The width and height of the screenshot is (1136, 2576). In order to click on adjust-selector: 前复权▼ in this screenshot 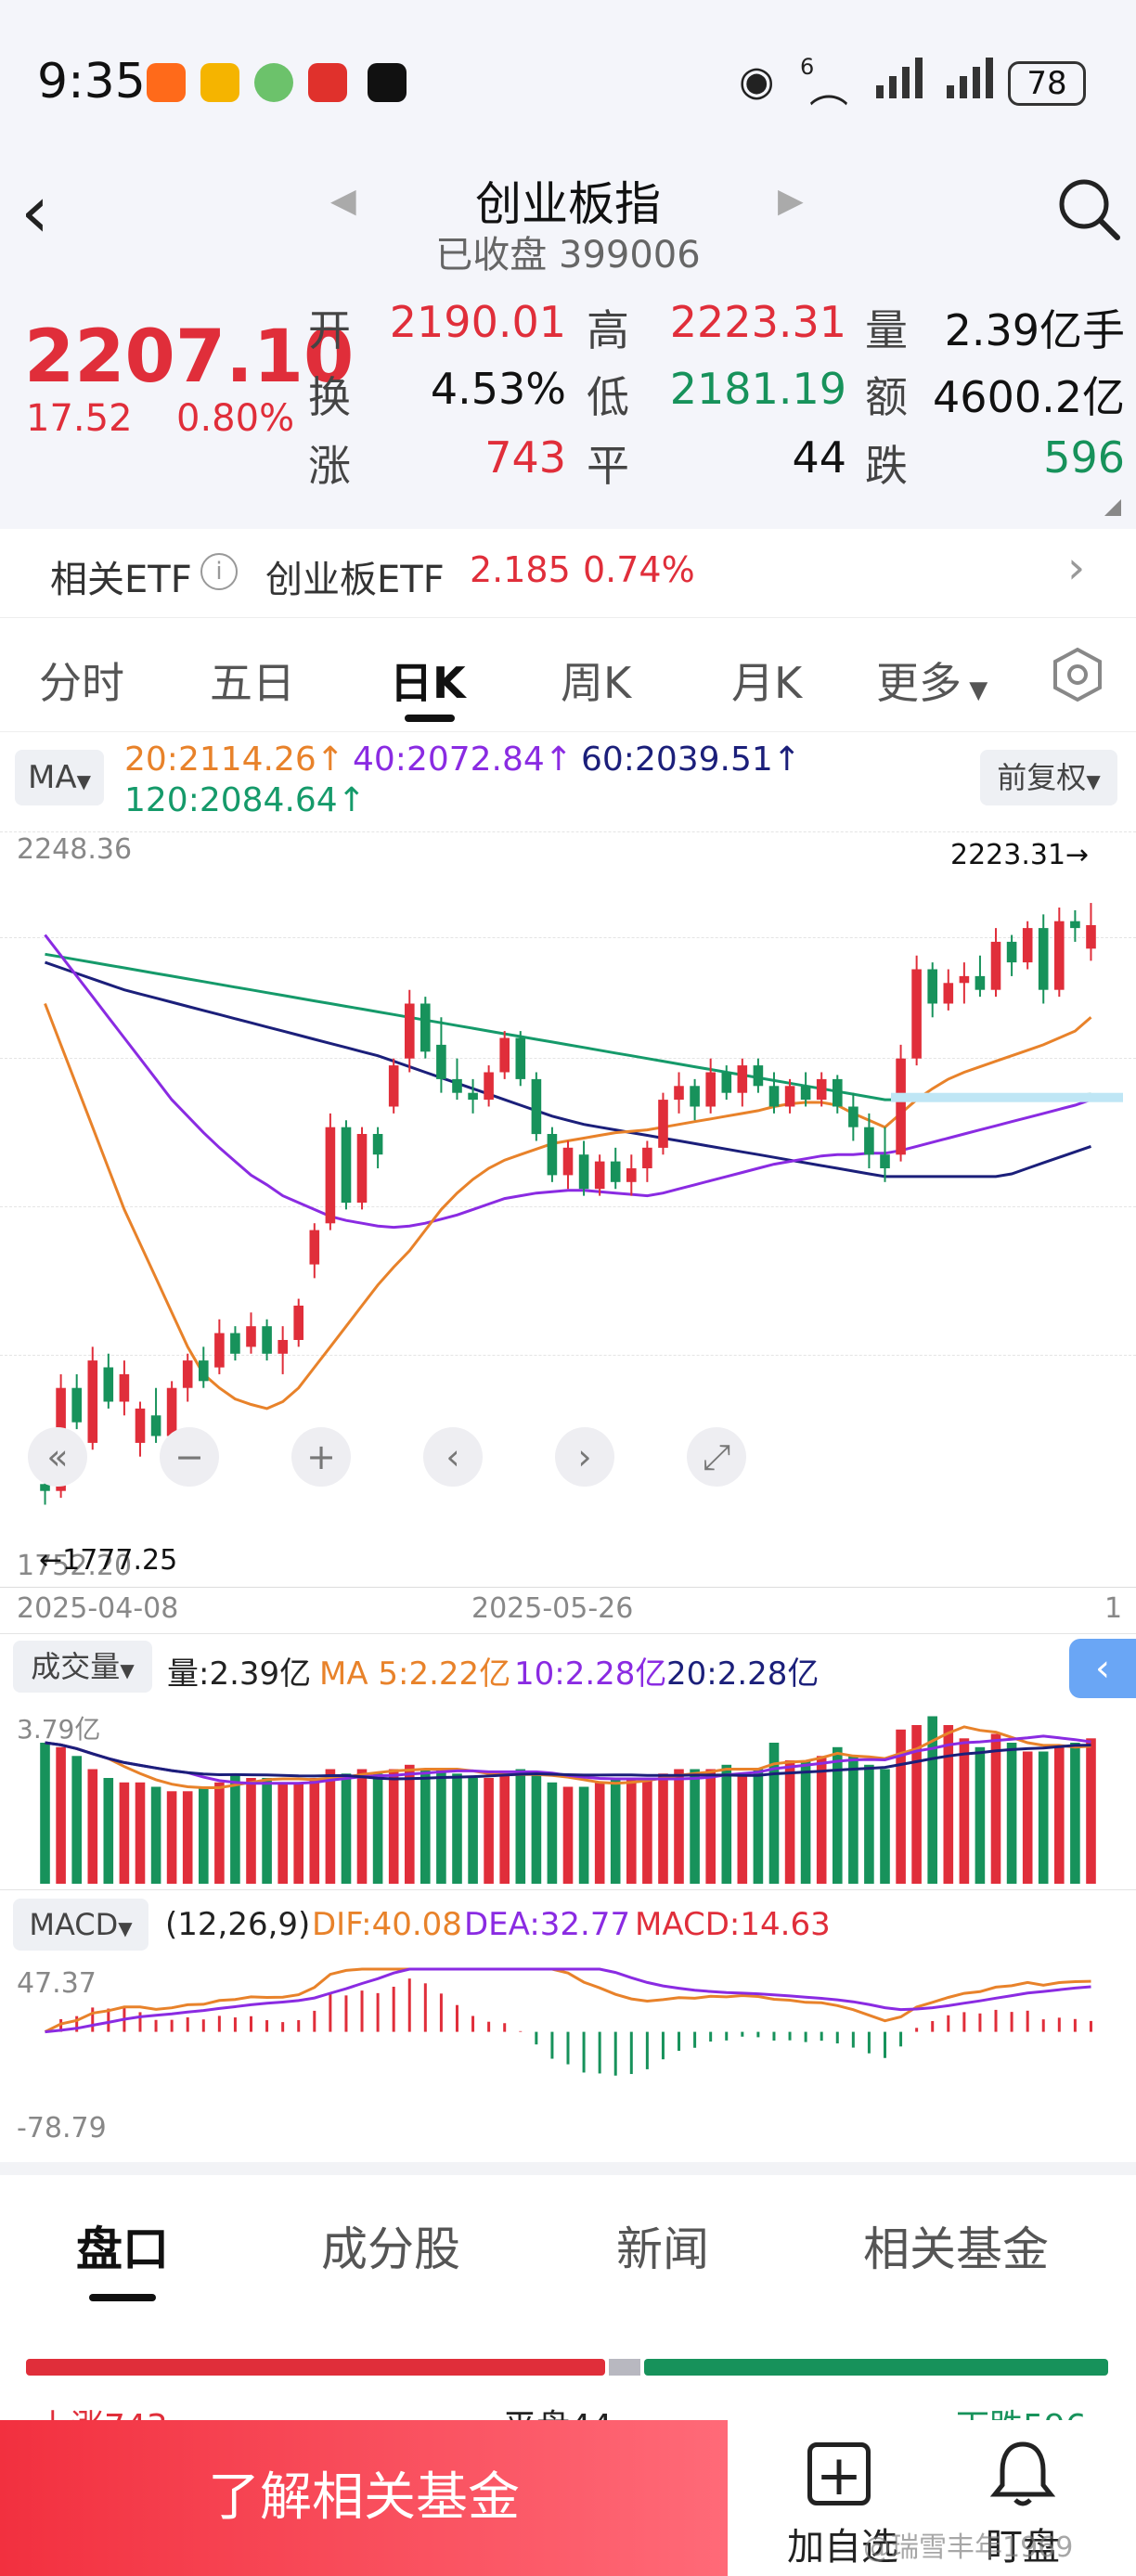, I will do `click(1048, 777)`.